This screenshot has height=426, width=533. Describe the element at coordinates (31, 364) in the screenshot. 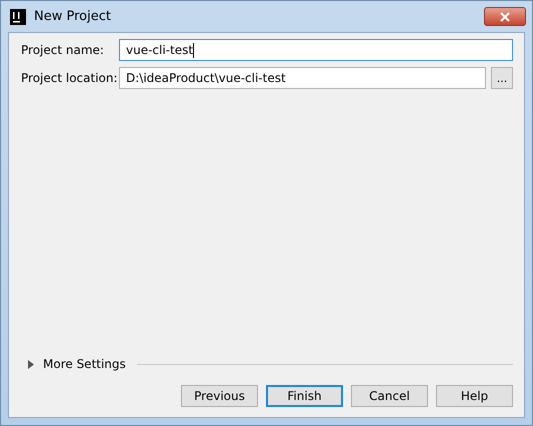

I see `expand-icon` at that location.